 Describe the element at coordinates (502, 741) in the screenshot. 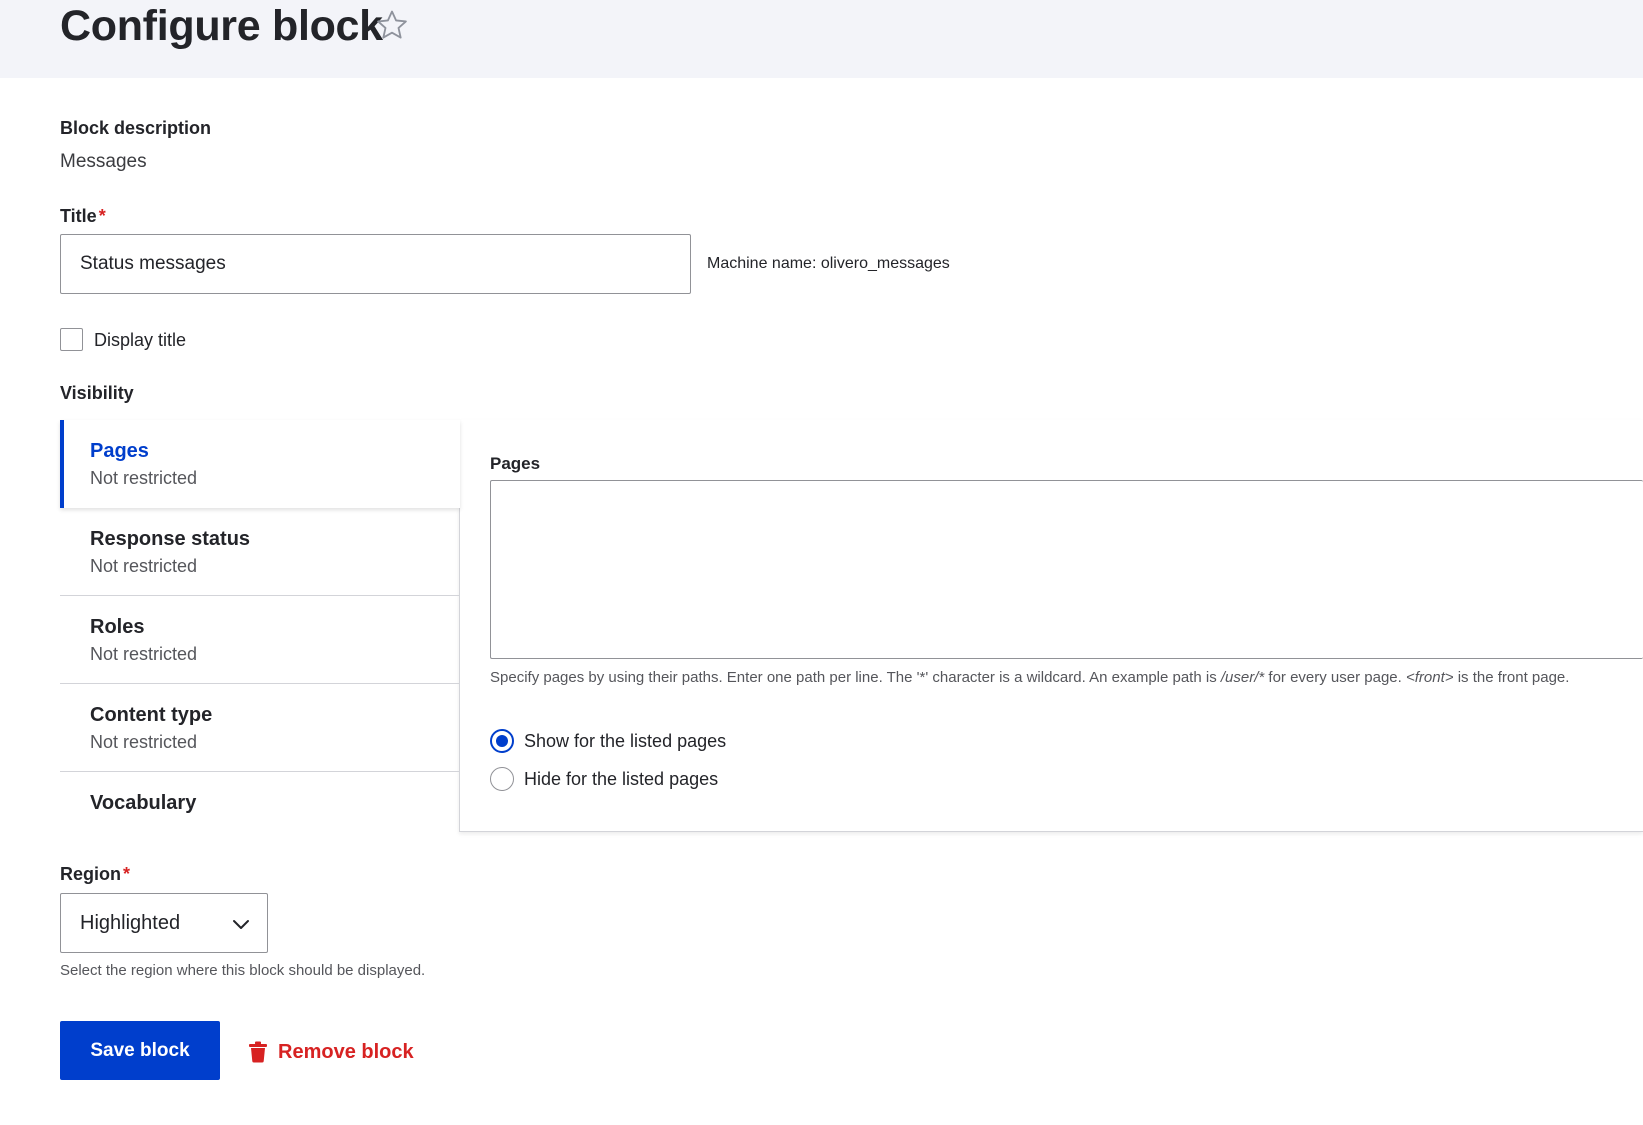

I see `show-listed-radio` at that location.